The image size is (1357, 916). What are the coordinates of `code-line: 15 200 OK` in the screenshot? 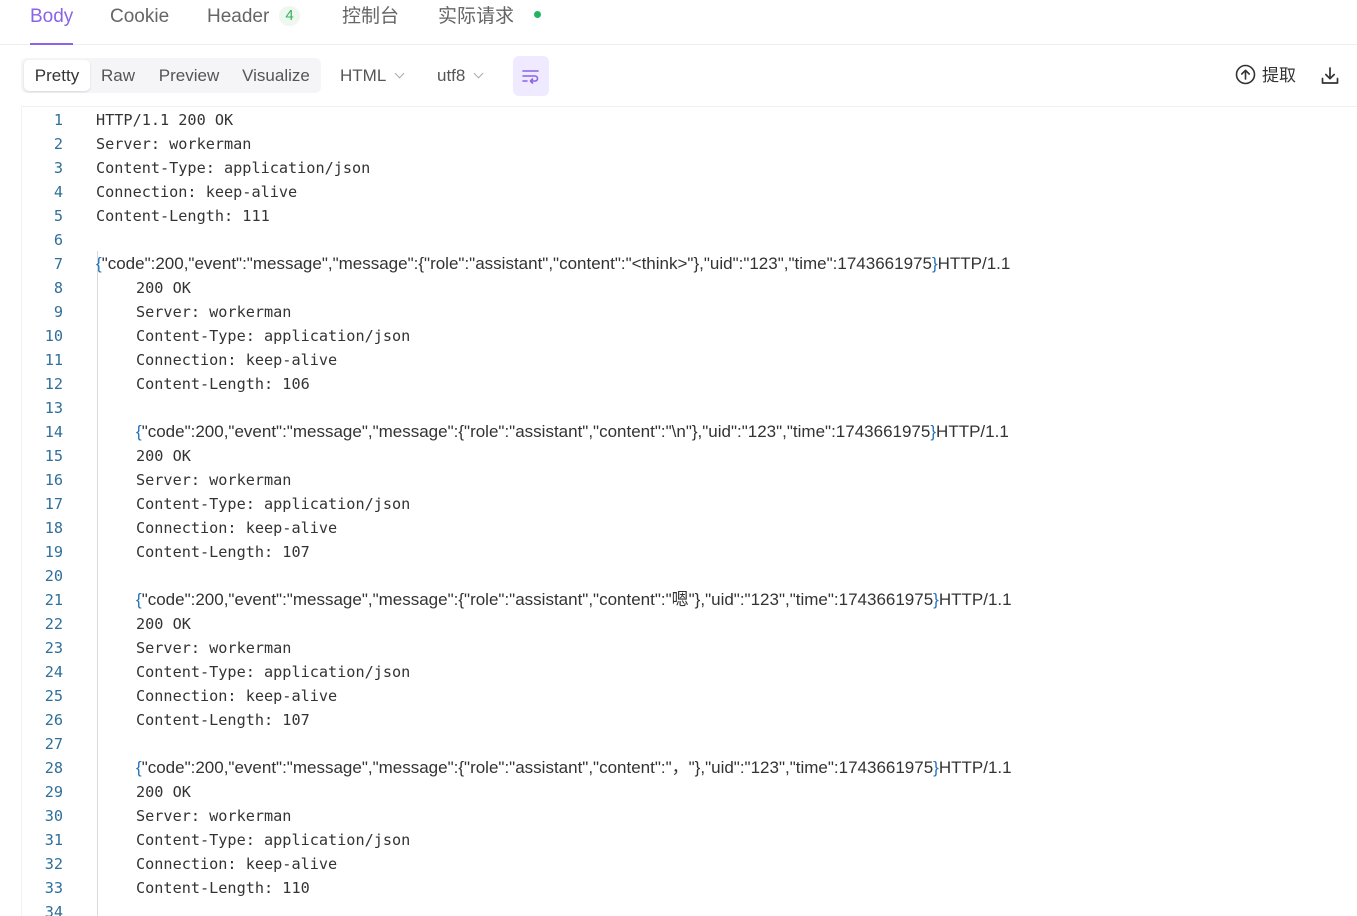 It's located at (687, 456).